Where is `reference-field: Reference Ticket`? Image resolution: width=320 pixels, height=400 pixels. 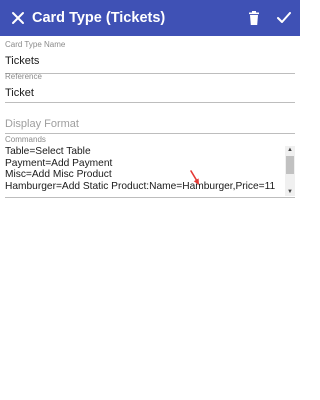
reference-field: Reference Ticket is located at coordinates (150, 90).